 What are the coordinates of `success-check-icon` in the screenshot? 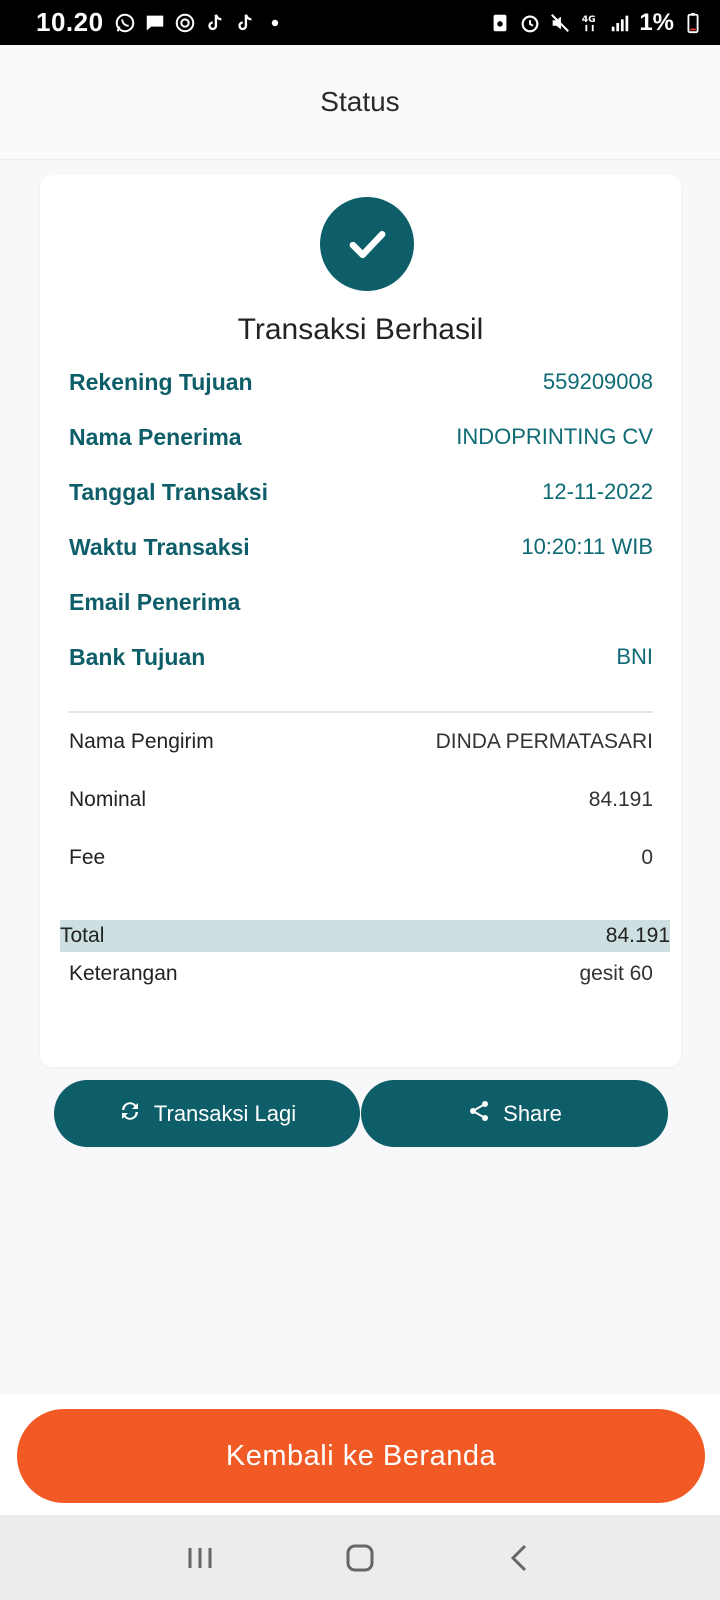 It's located at (367, 244).